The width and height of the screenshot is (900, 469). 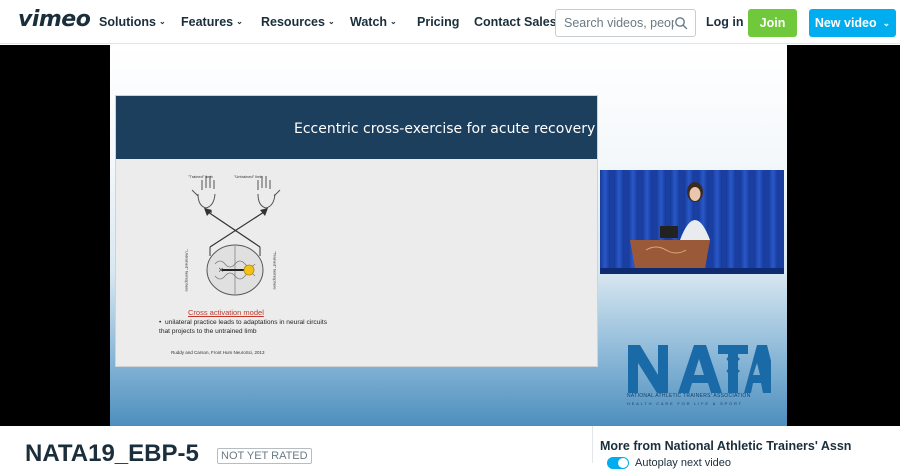 I want to click on video-info: NATA19_EBP-5 NOT YET RATED, so click(x=296, y=446).